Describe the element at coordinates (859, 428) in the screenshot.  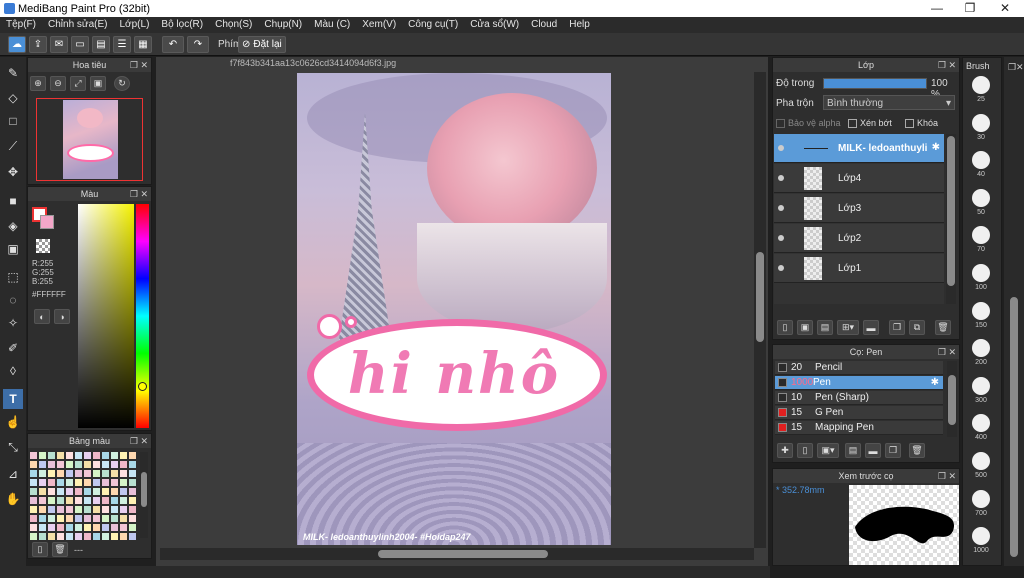
I see `brush-row: 15 Mapping Pen` at that location.